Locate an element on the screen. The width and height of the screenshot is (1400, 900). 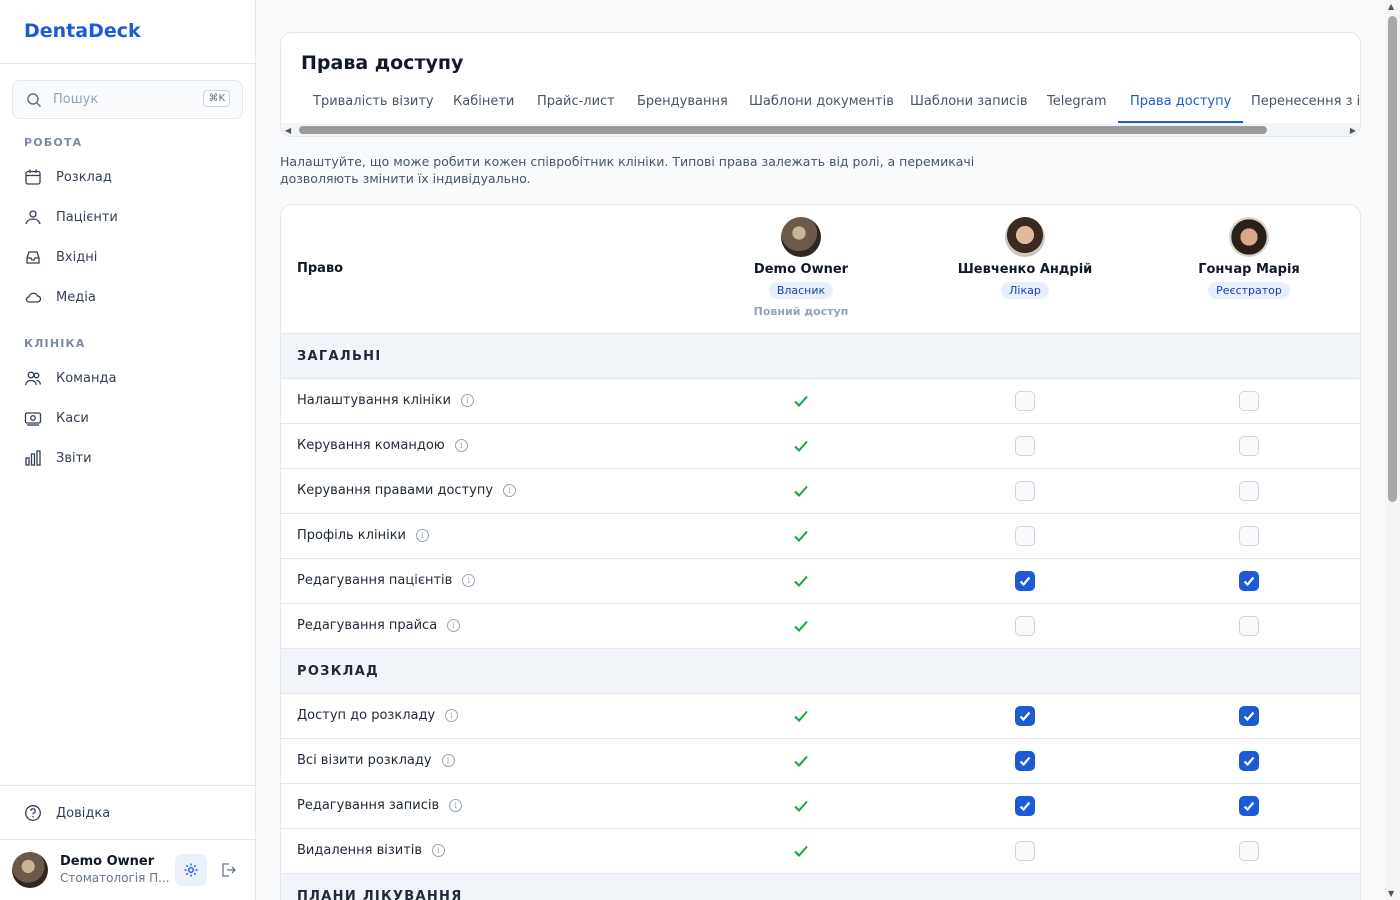
section-header: ПЛАНИ ЛІКУВАННЯ is located at coordinates (820, 886).